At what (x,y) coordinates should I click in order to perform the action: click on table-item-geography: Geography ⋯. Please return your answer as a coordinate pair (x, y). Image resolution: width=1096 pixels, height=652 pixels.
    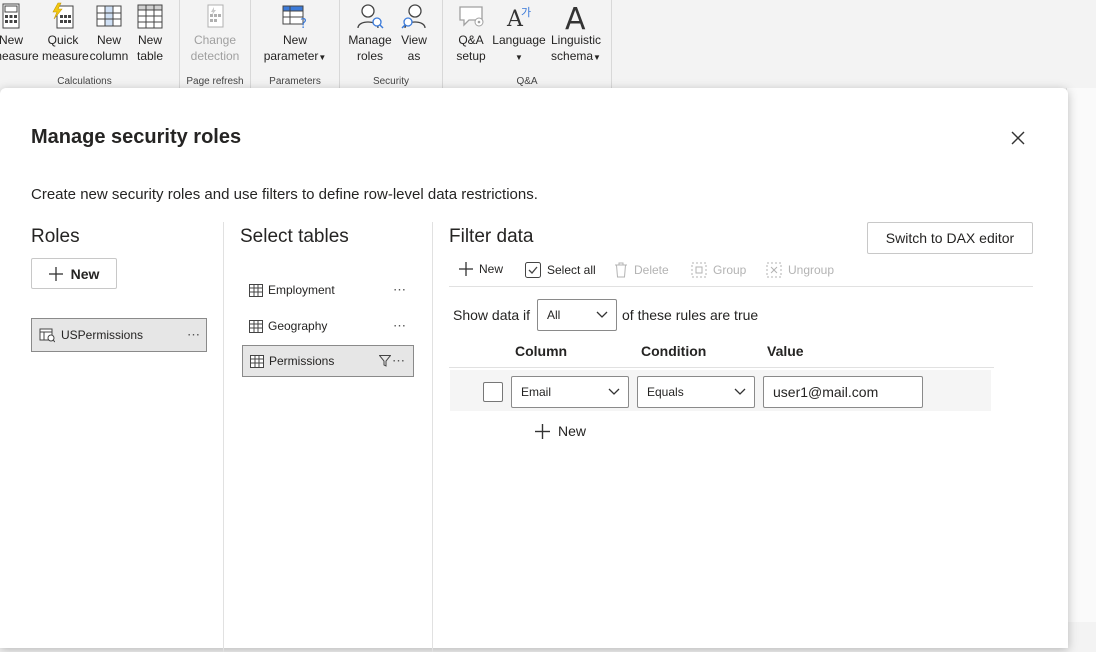
    Looking at the image, I should click on (328, 326).